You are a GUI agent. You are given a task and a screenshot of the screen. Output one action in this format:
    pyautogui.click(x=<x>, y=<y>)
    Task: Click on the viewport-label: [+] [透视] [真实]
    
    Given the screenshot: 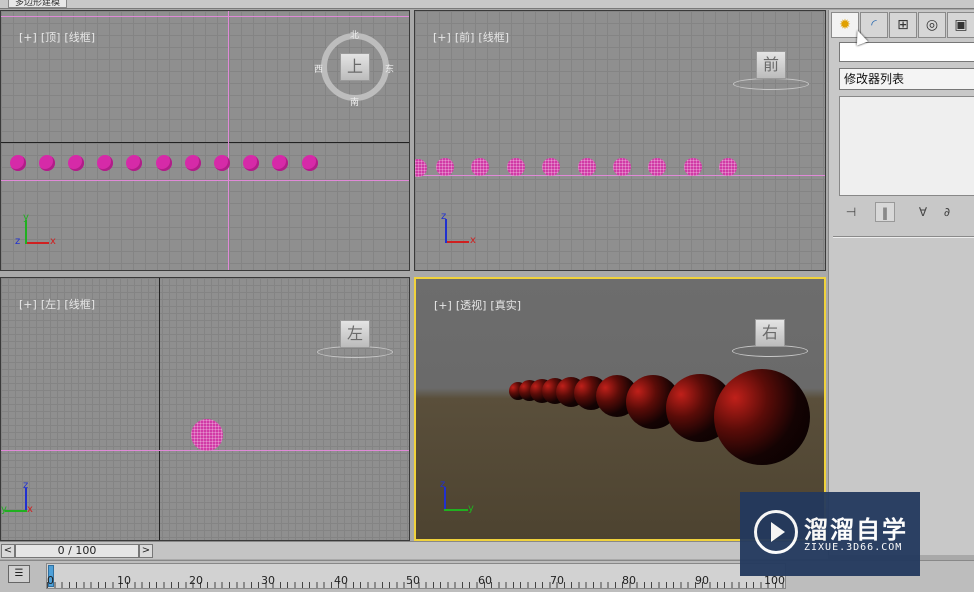 What is the action you would take?
    pyautogui.click(x=472, y=305)
    